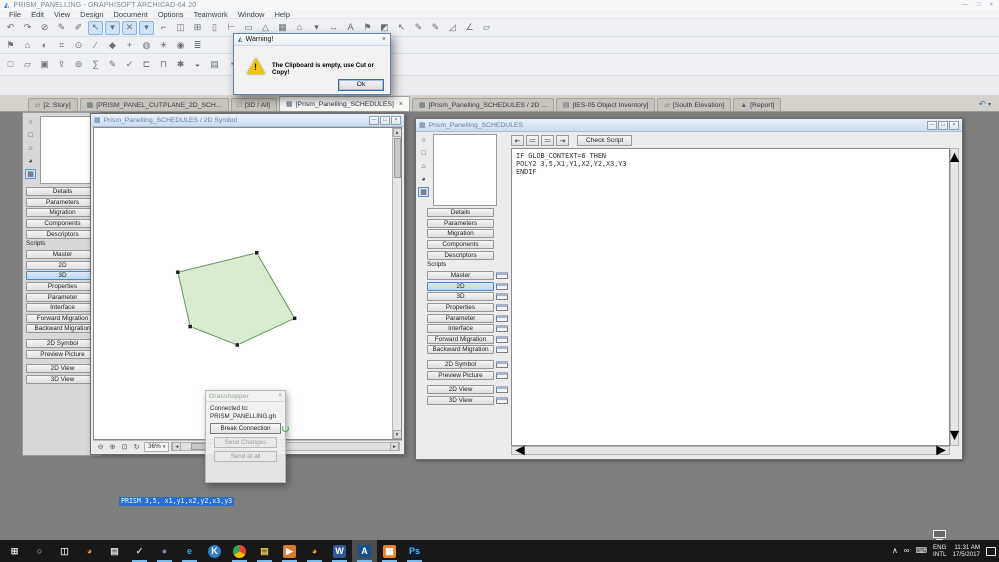 This screenshot has width=999, height=562. I want to click on ruler-icon: ⊏, so click(146, 65).